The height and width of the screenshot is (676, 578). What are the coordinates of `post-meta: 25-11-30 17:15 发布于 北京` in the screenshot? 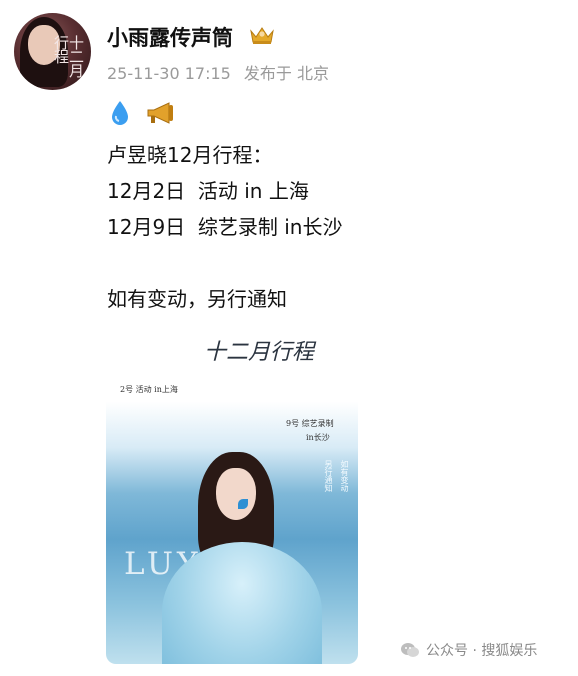 It's located at (218, 72).